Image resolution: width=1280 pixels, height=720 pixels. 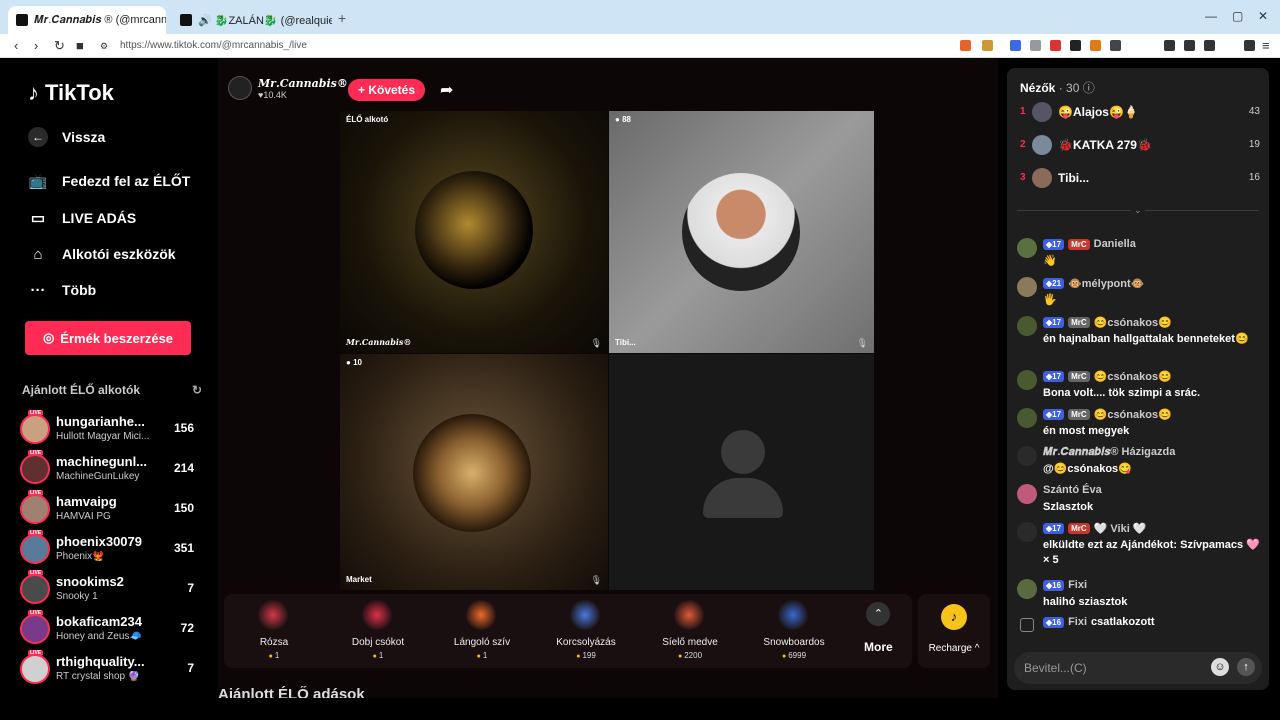 I want to click on sidebar-toggle-icon, so click(x=1189, y=45).